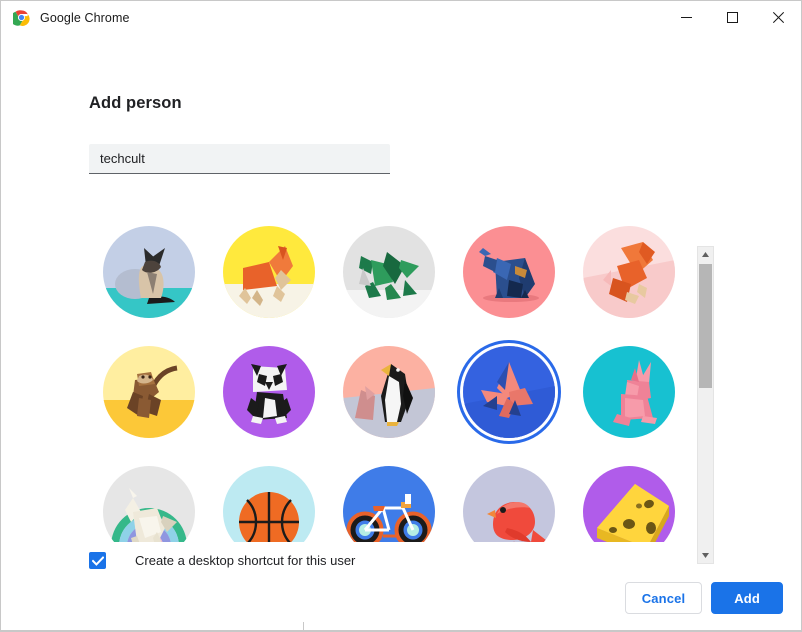 The height and width of the screenshot is (632, 802). I want to click on origami-cat-icon, so click(149, 272).